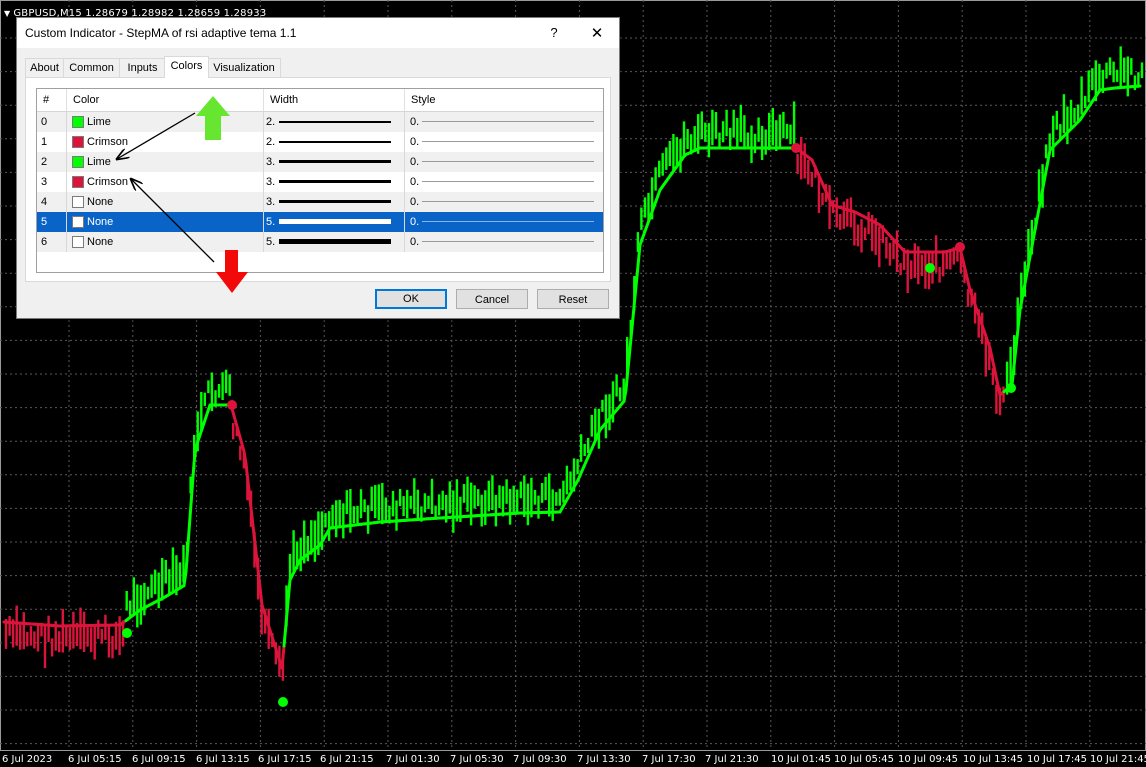 The image size is (1146, 767). What do you see at coordinates (244, 67) in the screenshot?
I see `tab-visualization: Visualization` at bounding box center [244, 67].